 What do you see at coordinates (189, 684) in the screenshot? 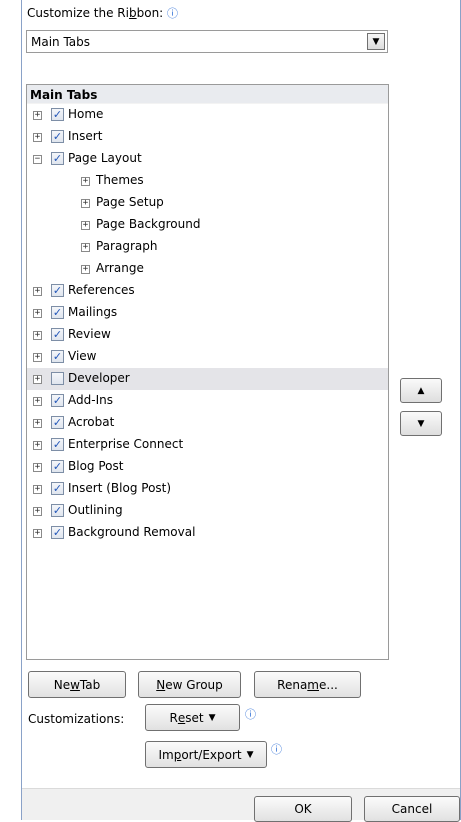
I see `new-group-button: New Group` at bounding box center [189, 684].